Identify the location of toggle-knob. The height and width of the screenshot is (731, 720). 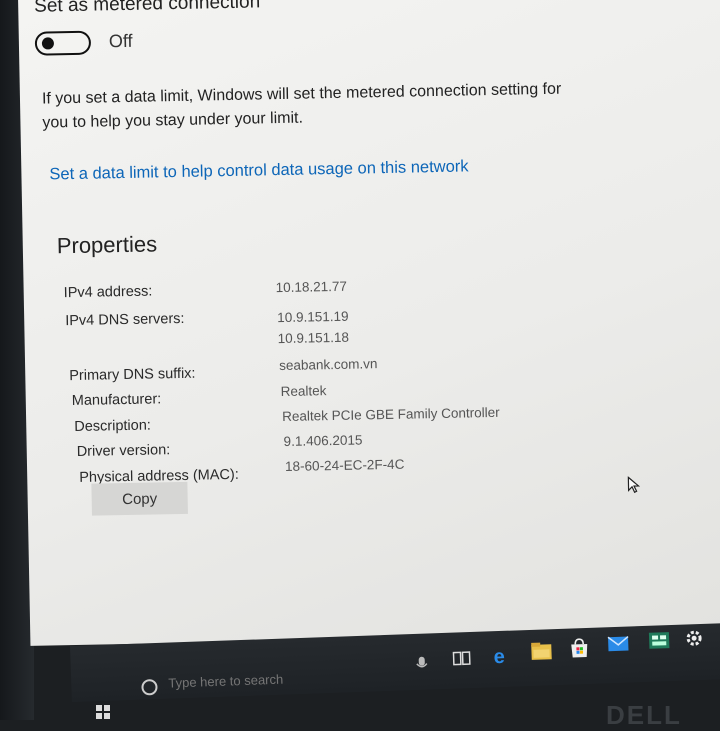
(48, 43).